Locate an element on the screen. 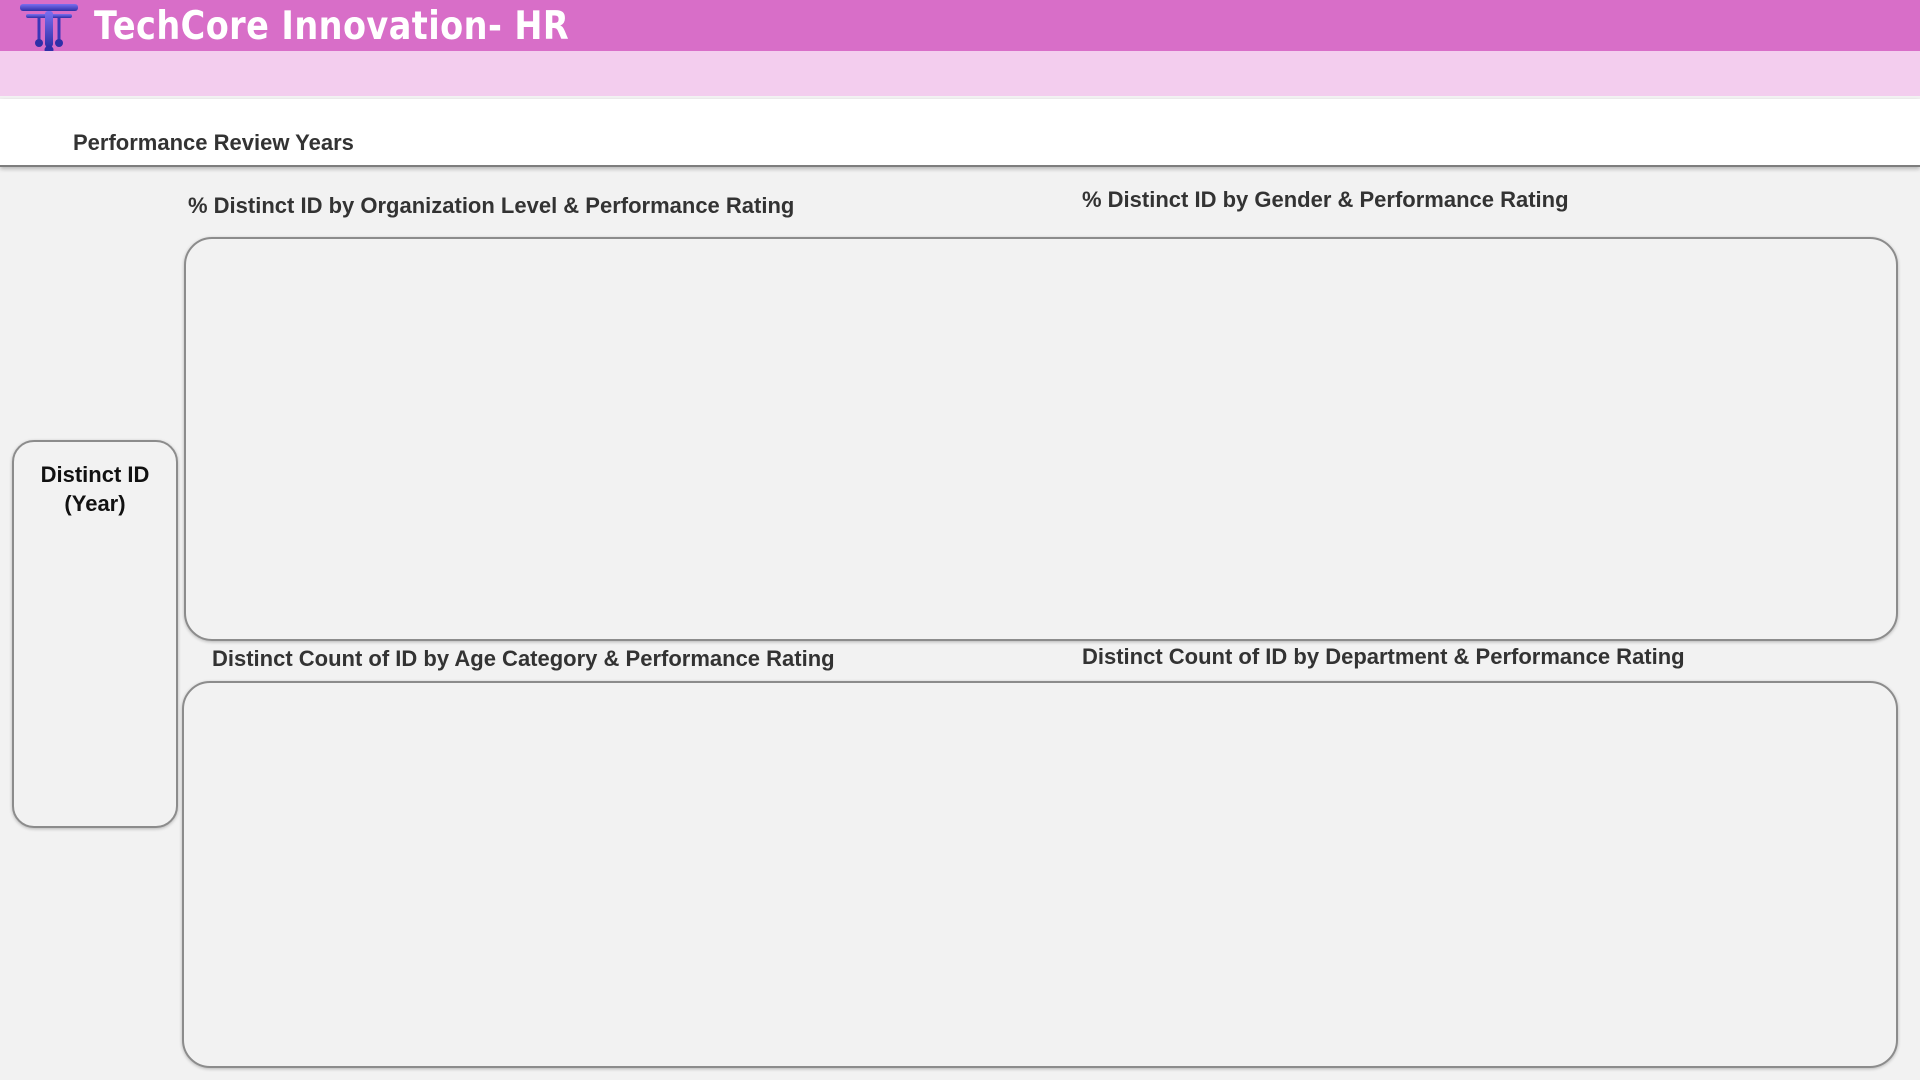 The image size is (1920, 1080). app-title: TechCore Innovation- HR is located at coordinates (332, 26).